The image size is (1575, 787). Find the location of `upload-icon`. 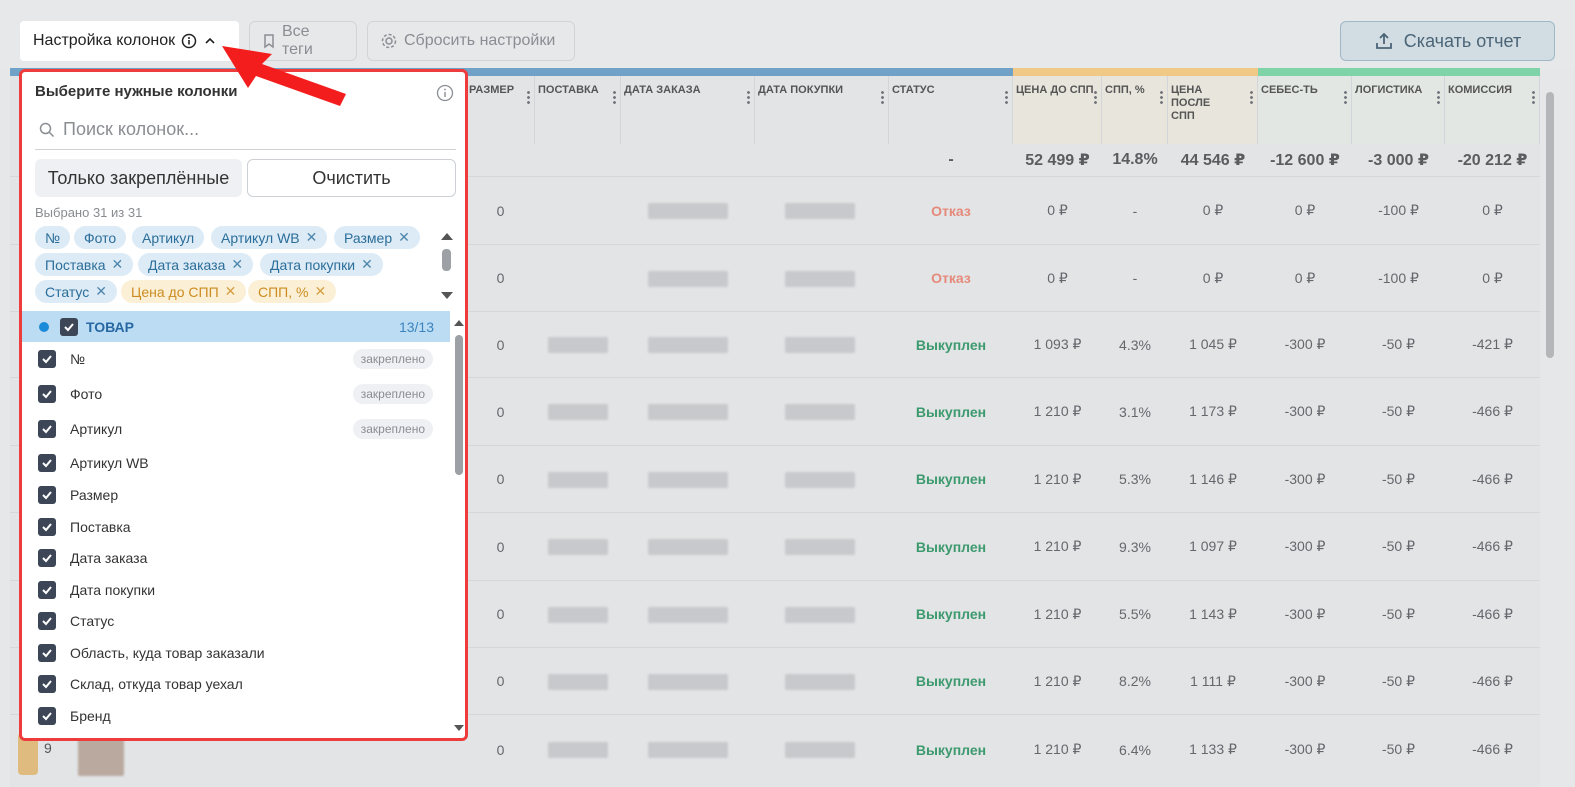

upload-icon is located at coordinates (1383, 40).